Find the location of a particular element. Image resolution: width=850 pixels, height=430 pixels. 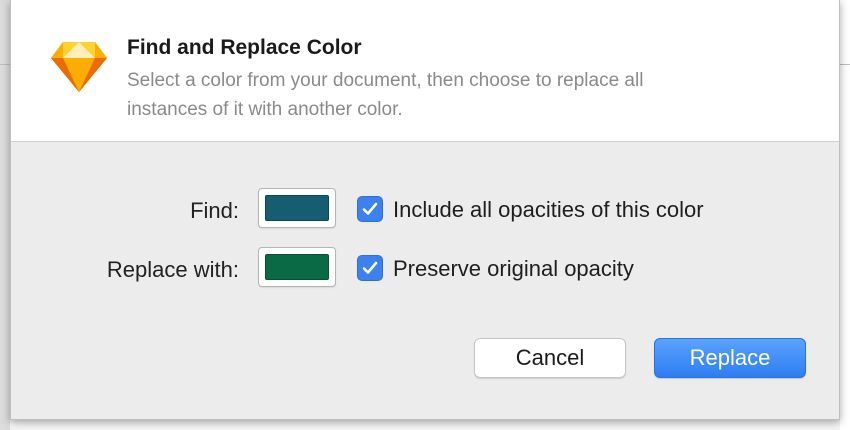

find-color-well is located at coordinates (297, 208).